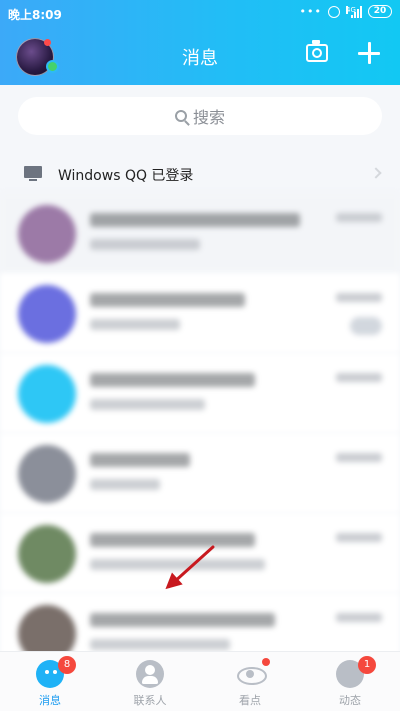 This screenshot has width=400, height=711. What do you see at coordinates (208, 117) in the screenshot?
I see `search-placeholder: 搜索` at bounding box center [208, 117].